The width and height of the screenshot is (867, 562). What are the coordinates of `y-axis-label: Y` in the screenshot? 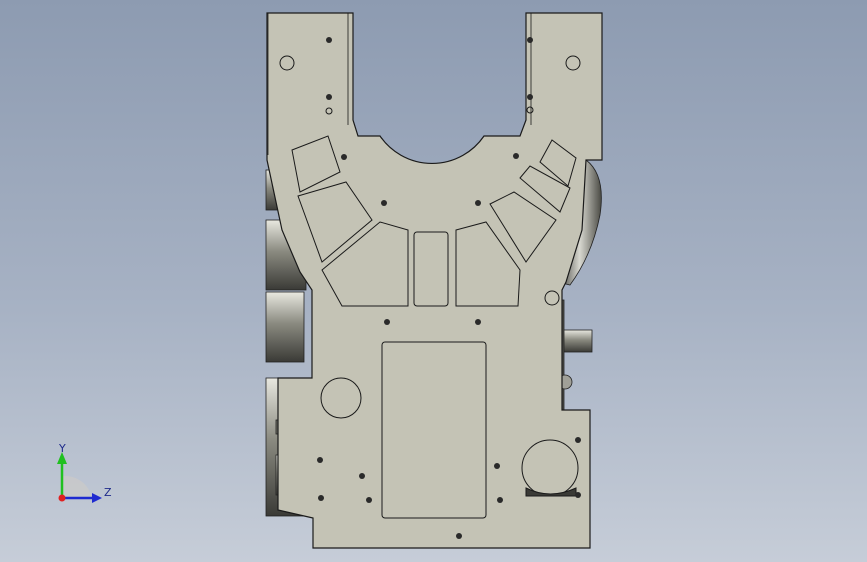 It's located at (62, 448).